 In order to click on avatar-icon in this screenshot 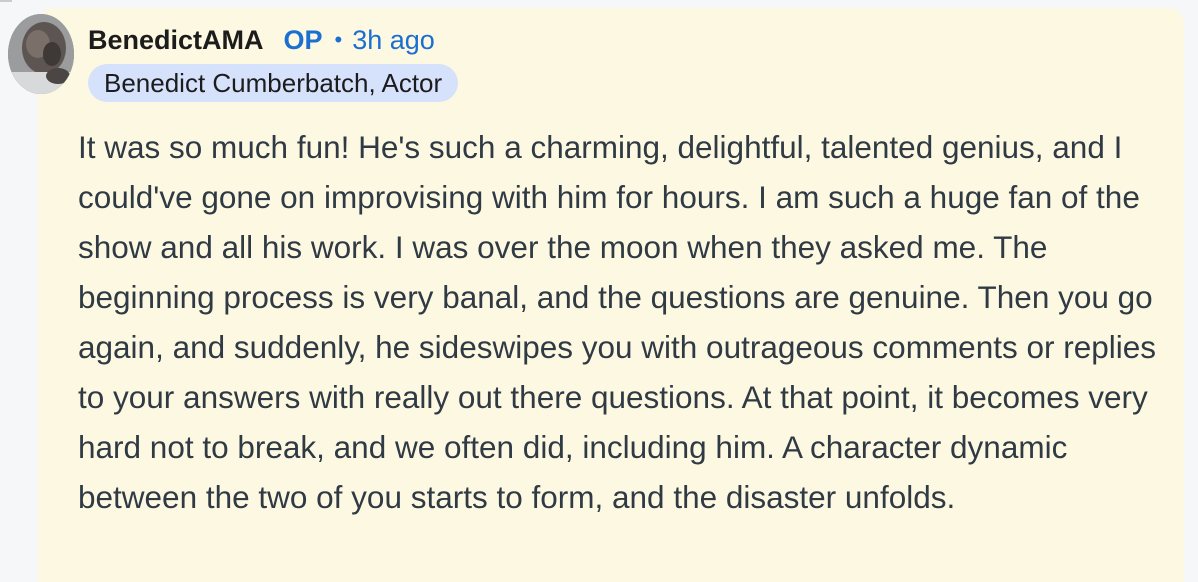, I will do `click(41, 54)`.